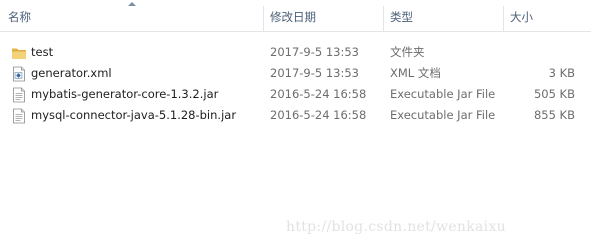 The image size is (591, 251). What do you see at coordinates (125, 94) in the screenshot?
I see `file-name: mybatis-generator-core-1.3.2.jar` at bounding box center [125, 94].